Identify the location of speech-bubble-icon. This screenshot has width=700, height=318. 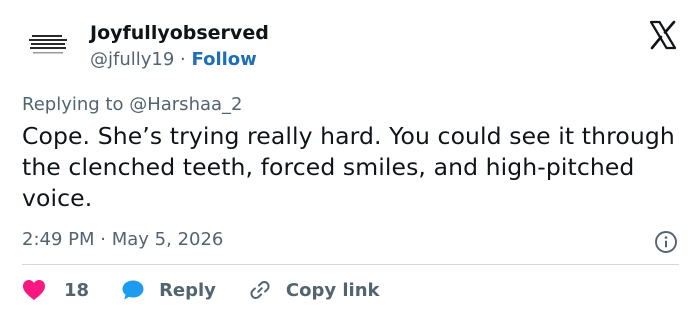
(133, 290).